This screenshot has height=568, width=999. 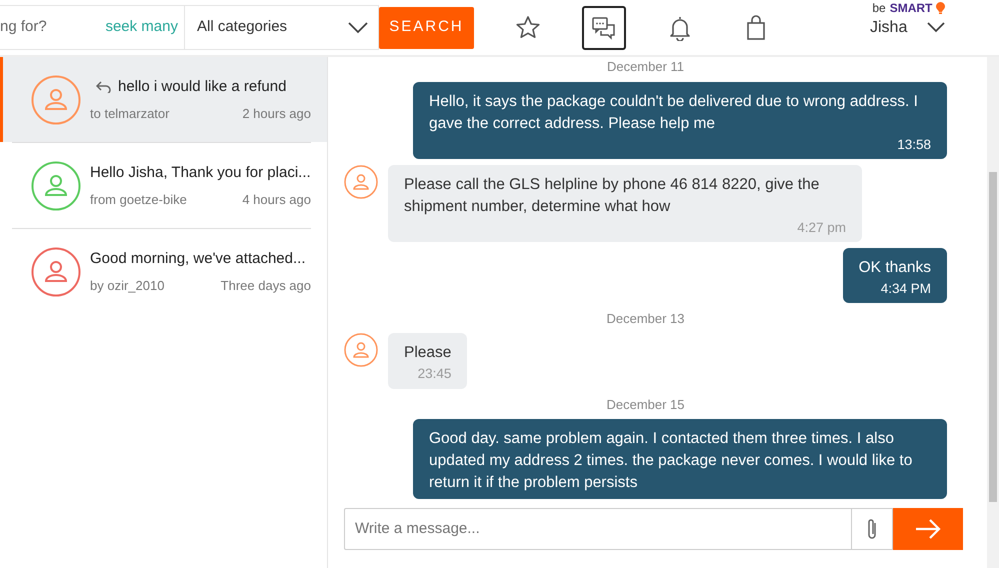 I want to click on category-dropdown: All categories, so click(x=282, y=27).